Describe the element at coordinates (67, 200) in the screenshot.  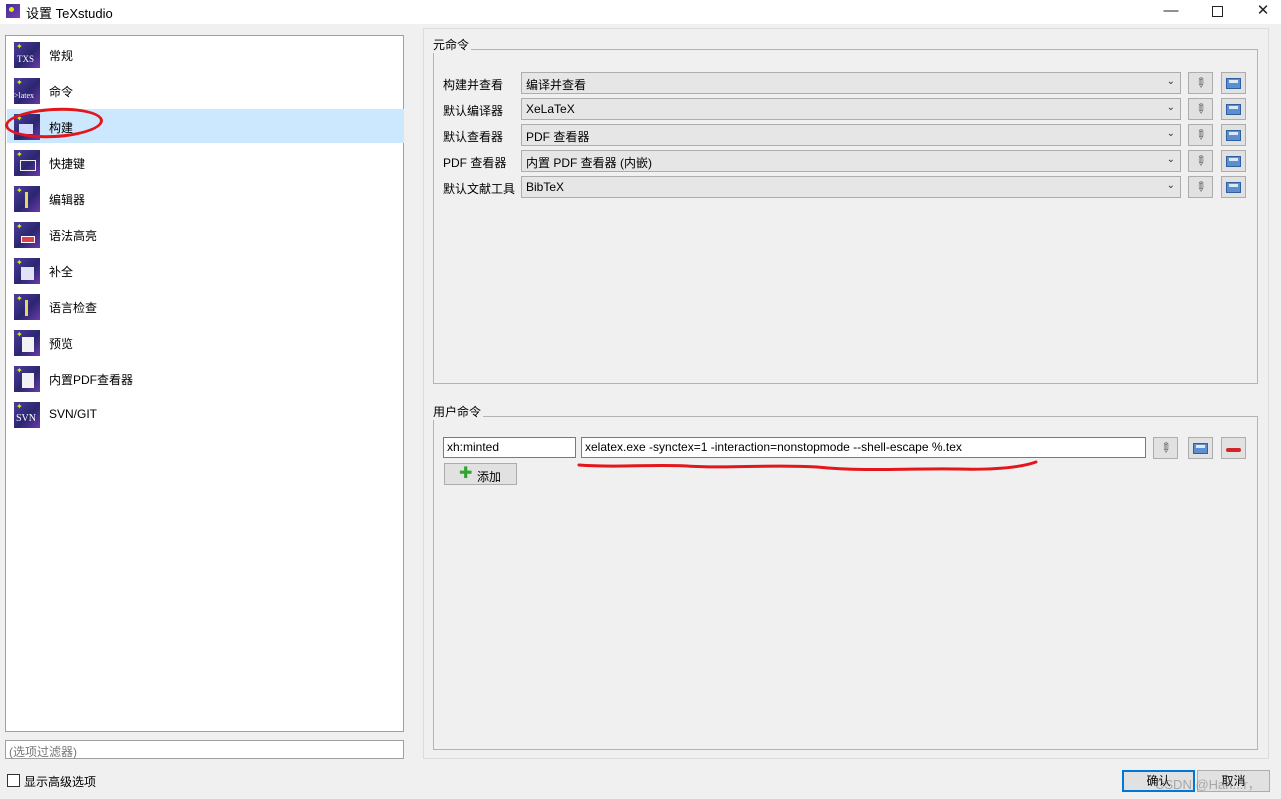
I see `category-label: 编辑器` at that location.